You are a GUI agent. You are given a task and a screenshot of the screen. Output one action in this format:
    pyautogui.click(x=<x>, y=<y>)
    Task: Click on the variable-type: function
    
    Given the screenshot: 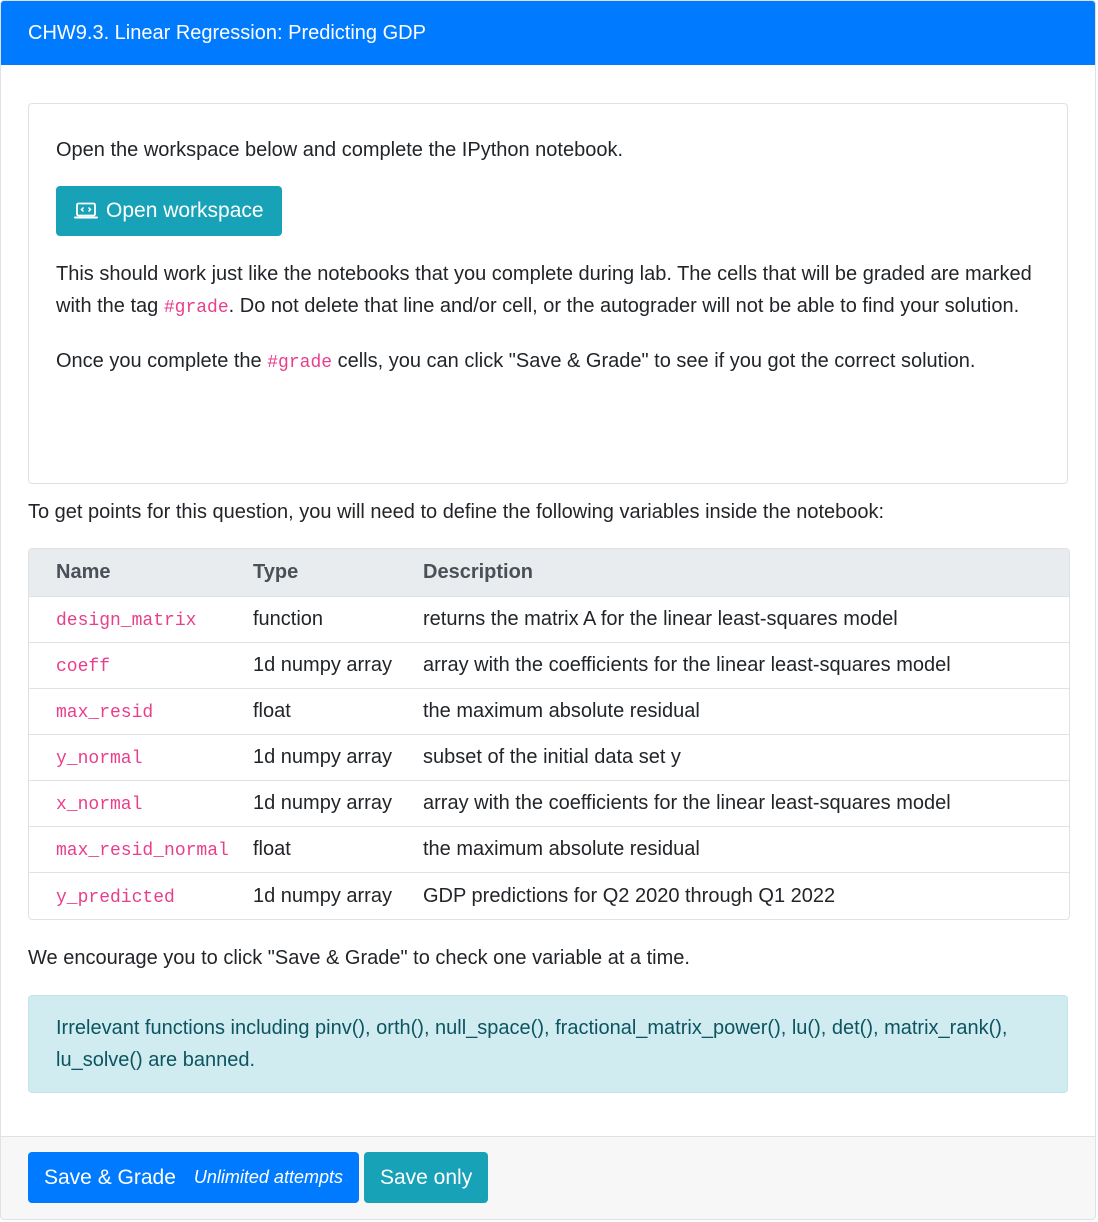 What is the action you would take?
    pyautogui.click(x=338, y=620)
    